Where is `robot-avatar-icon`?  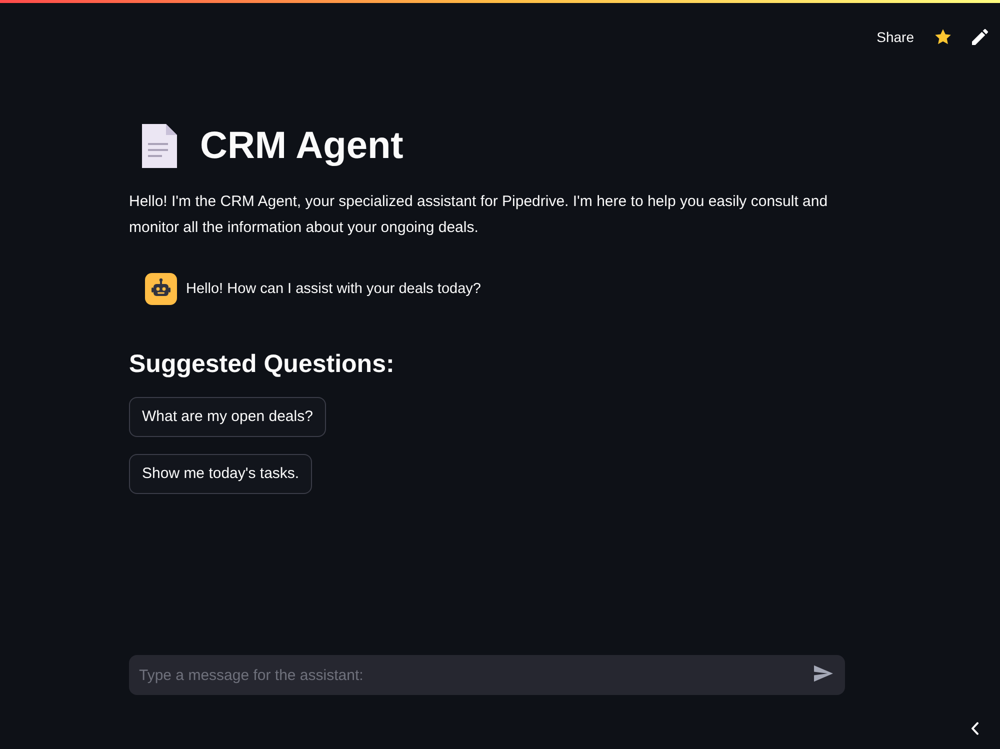 robot-avatar-icon is located at coordinates (161, 289).